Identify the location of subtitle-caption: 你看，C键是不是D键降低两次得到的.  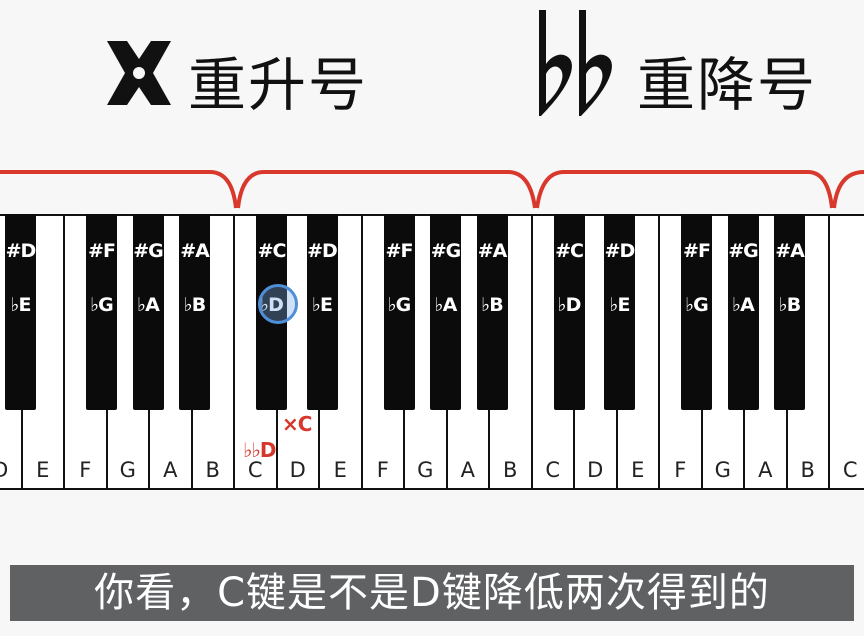
(432, 593).